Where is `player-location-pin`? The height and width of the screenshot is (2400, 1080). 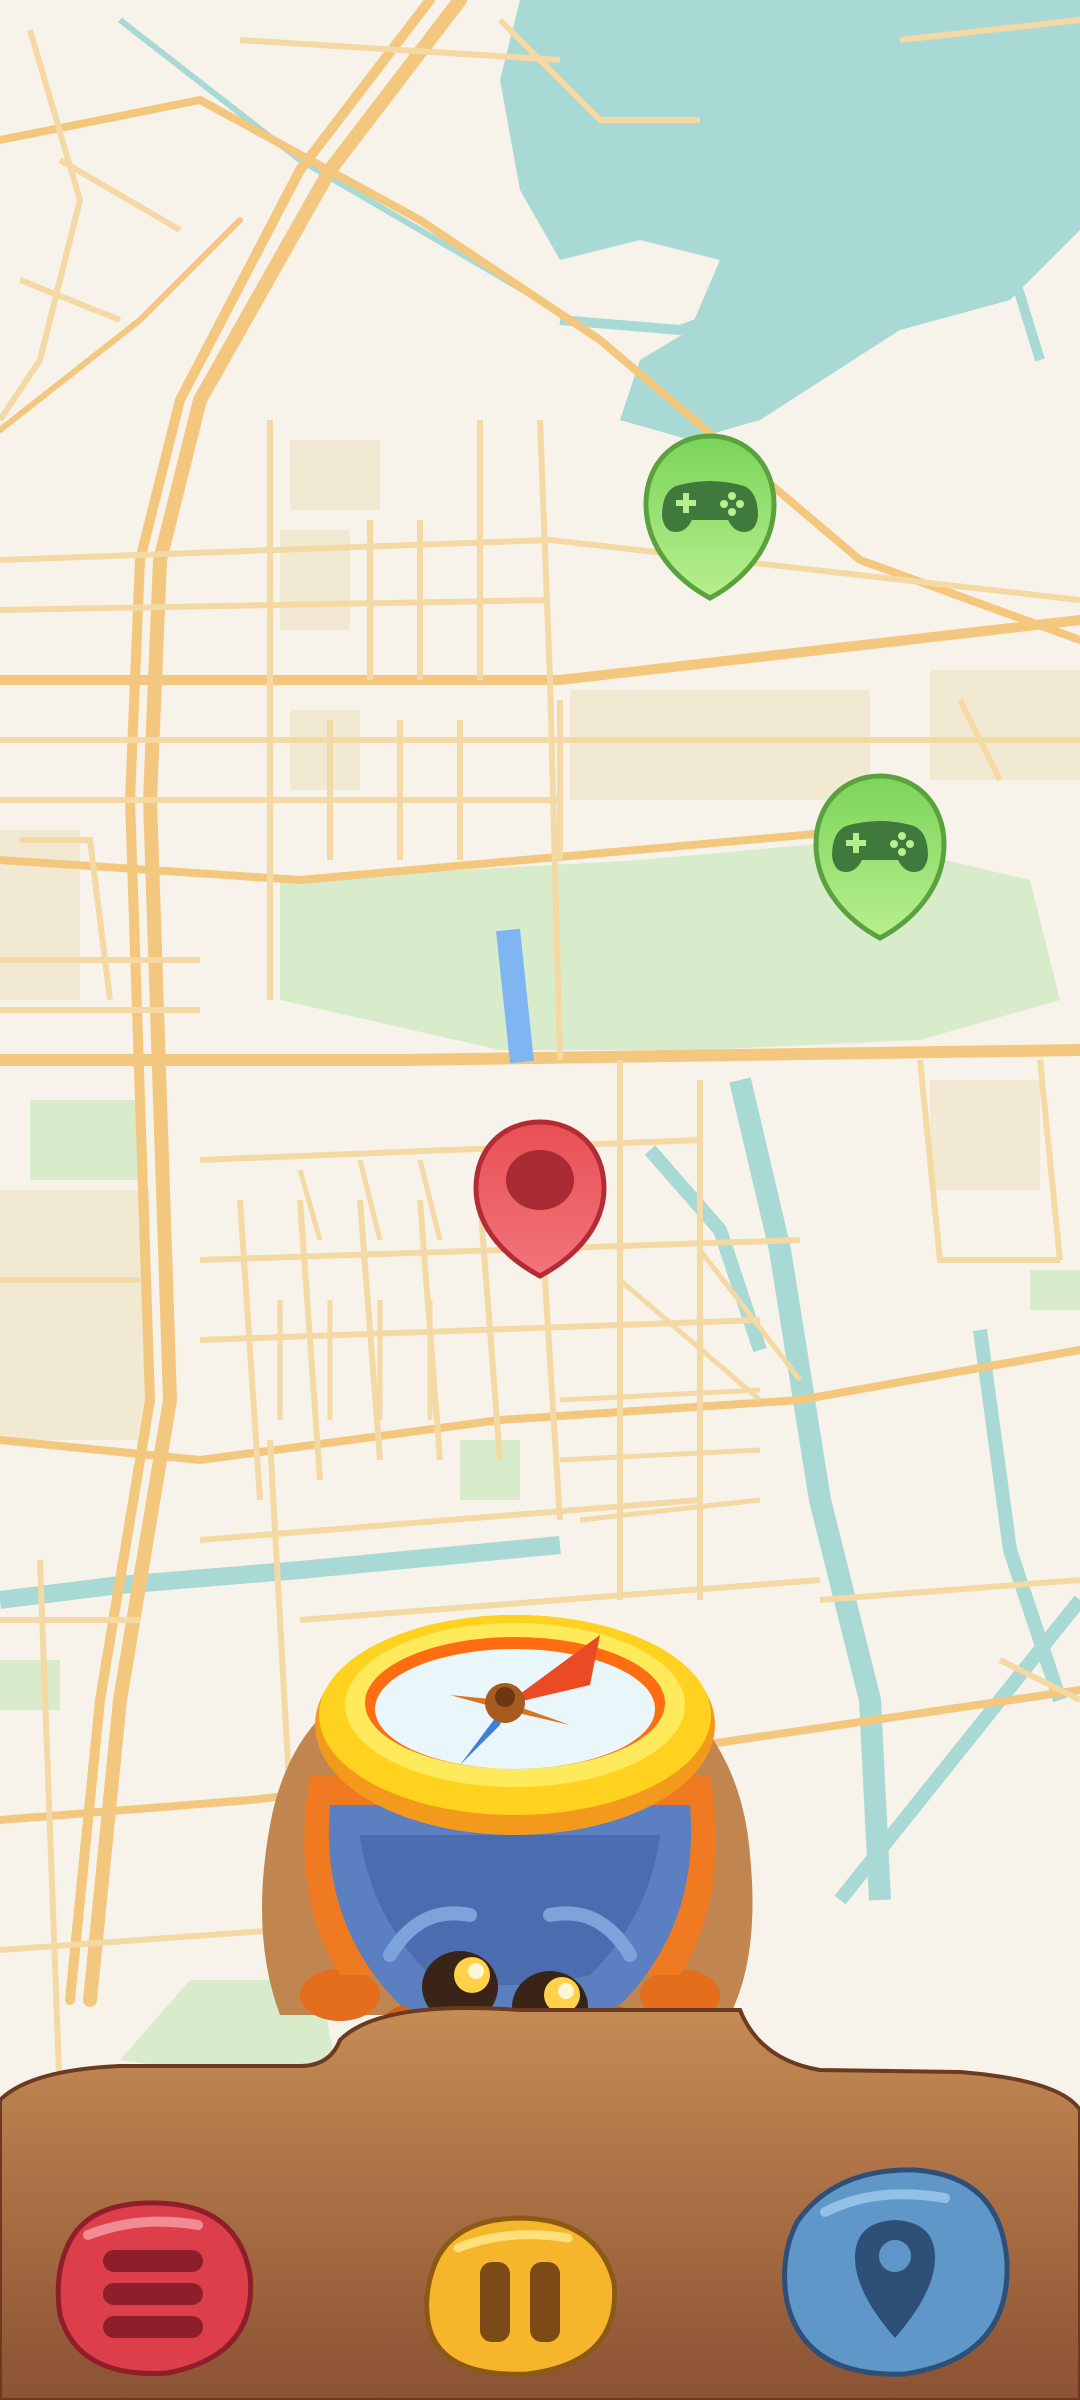 player-location-pin is located at coordinates (540, 1199).